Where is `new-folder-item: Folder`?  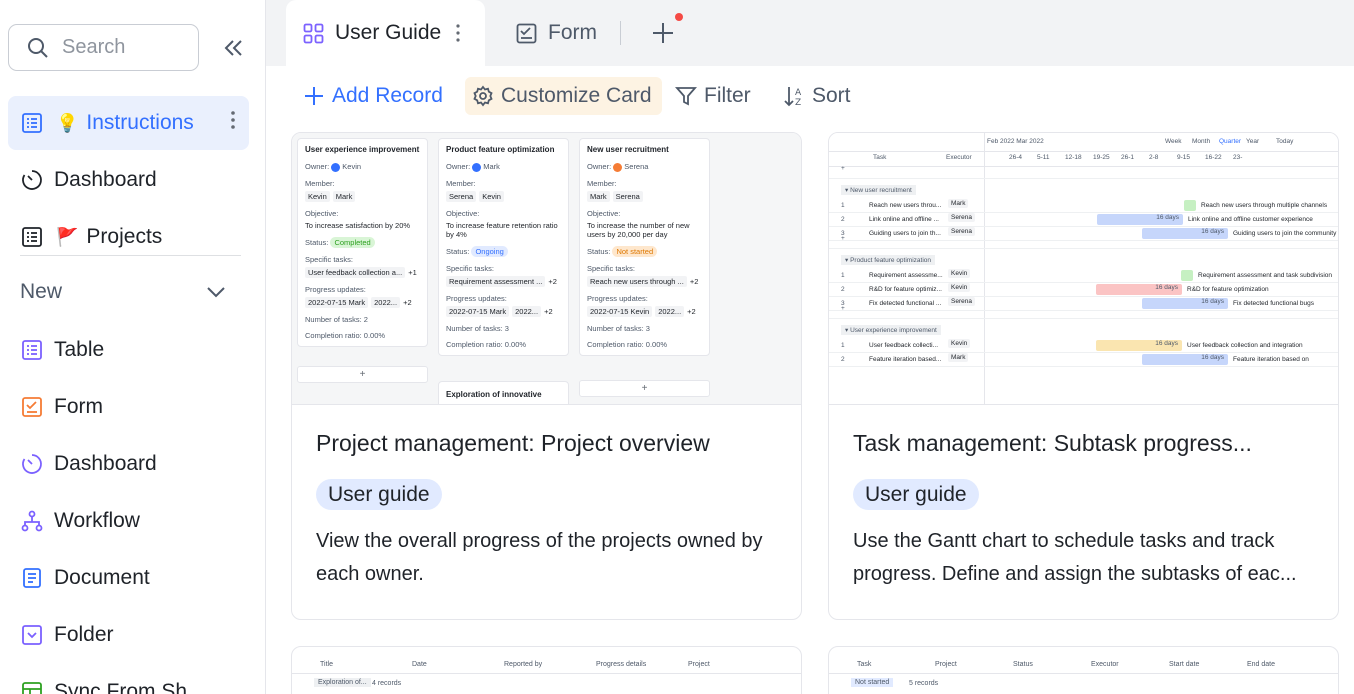 new-folder-item: Folder is located at coordinates (128, 635).